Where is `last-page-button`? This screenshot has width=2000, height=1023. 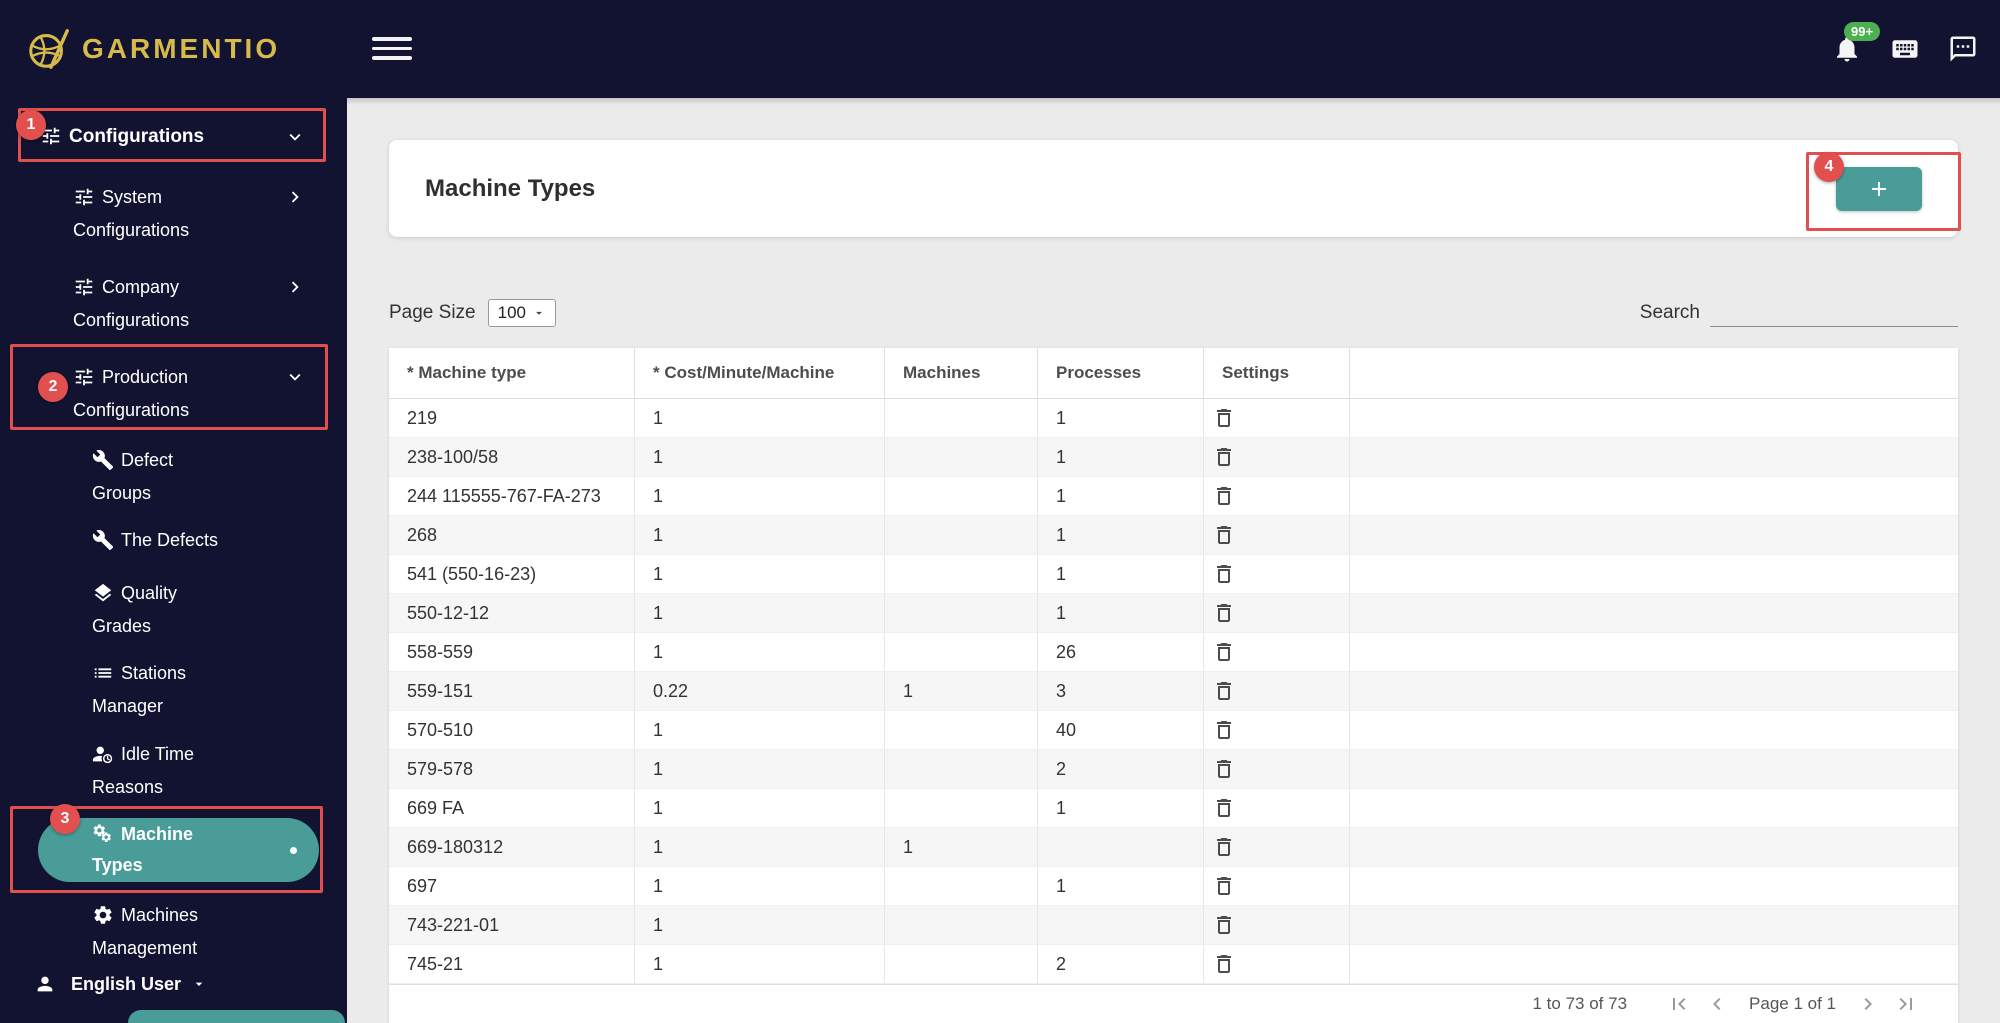
last-page-button is located at coordinates (1906, 1004).